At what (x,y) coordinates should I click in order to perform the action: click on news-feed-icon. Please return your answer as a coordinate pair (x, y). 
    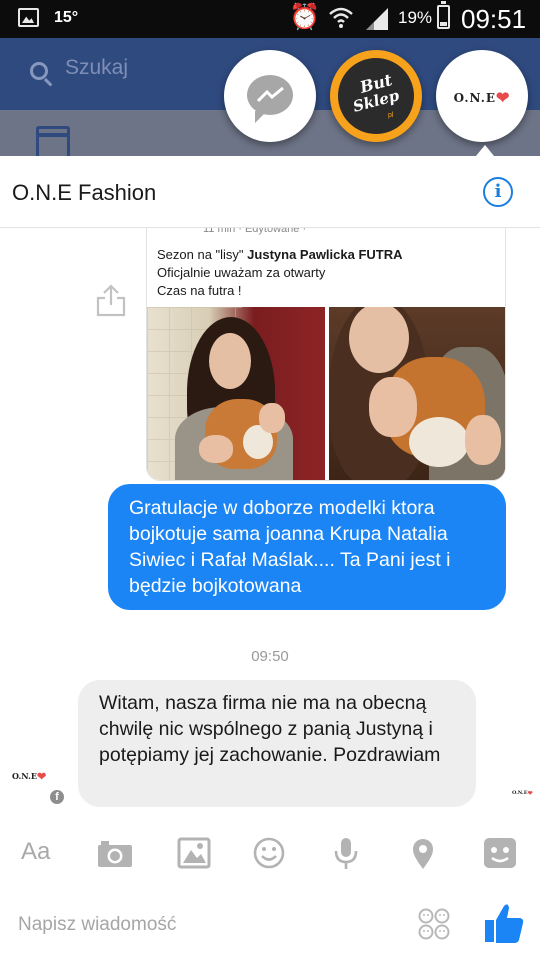
    Looking at the image, I should click on (53, 141).